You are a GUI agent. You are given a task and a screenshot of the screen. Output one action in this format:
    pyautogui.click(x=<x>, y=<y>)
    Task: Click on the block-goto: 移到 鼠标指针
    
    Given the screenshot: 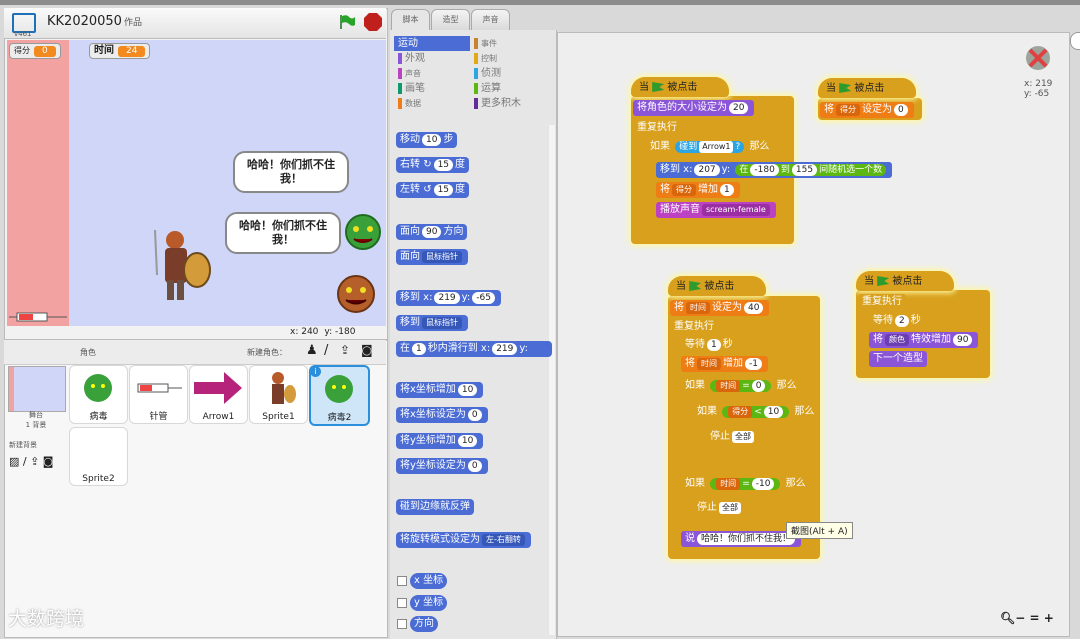 What is the action you would take?
    pyautogui.click(x=432, y=323)
    